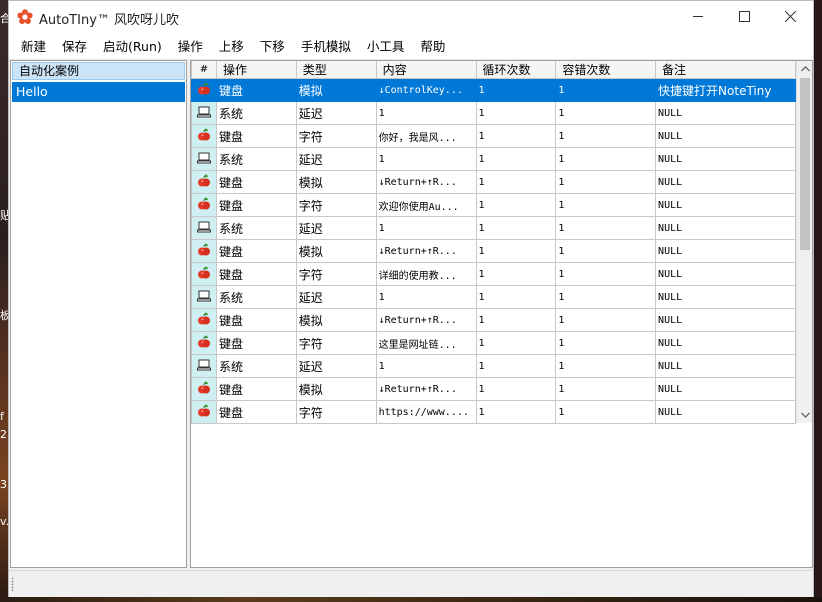 The image size is (822, 602). Describe the element at coordinates (606, 70) in the screenshot. I see `column-header-retry-count: 容错次数` at that location.